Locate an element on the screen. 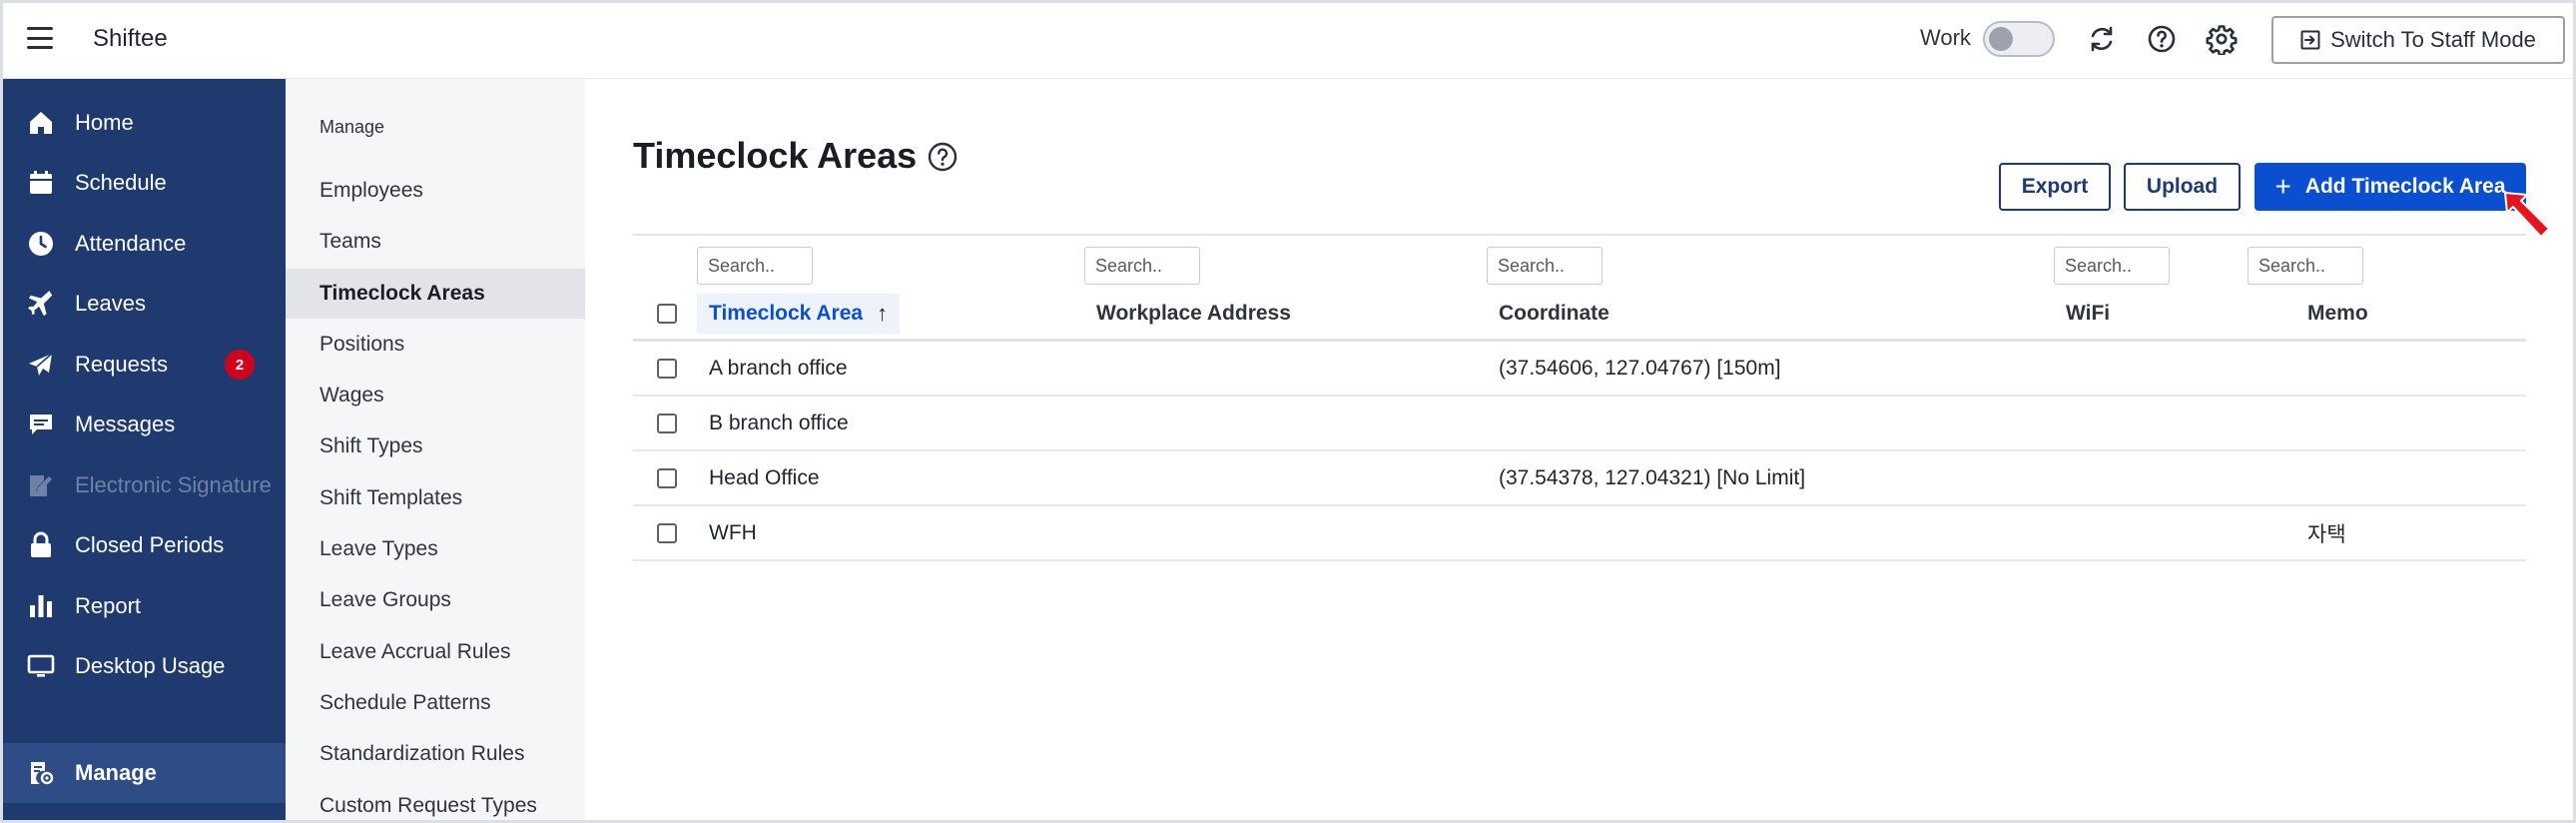  upload-button: Upload is located at coordinates (2182, 187).